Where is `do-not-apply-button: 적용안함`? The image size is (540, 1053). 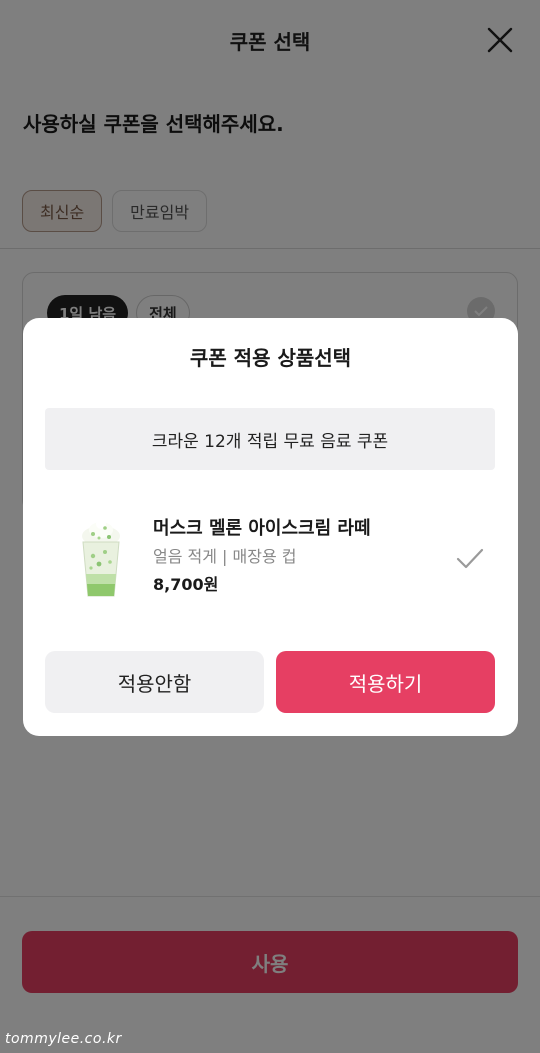 do-not-apply-button: 적용안함 is located at coordinates (154, 682).